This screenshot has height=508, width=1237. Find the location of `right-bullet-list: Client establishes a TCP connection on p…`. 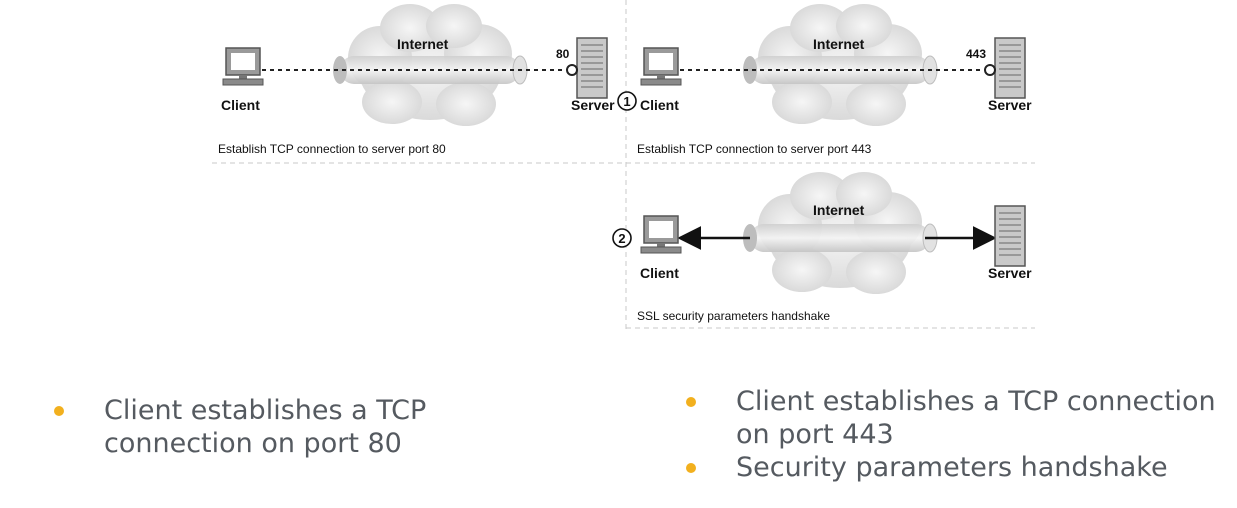

right-bullet-list: Client establishes a TCP connection on p… is located at coordinates (957, 434).